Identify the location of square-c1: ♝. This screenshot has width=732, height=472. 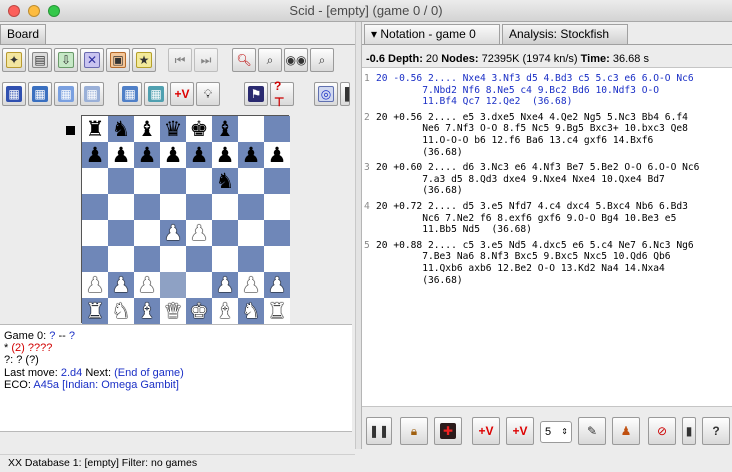
(147, 311).